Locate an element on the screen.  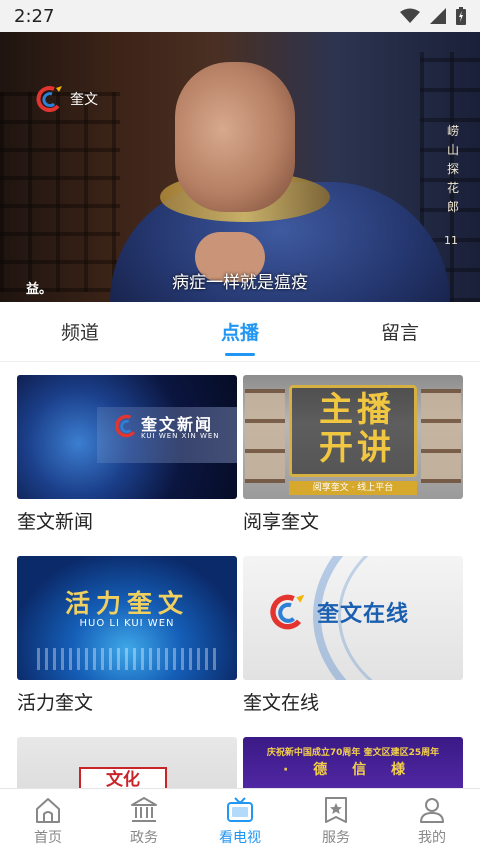
program-label: 奎文新闻 is located at coordinates (55, 522).